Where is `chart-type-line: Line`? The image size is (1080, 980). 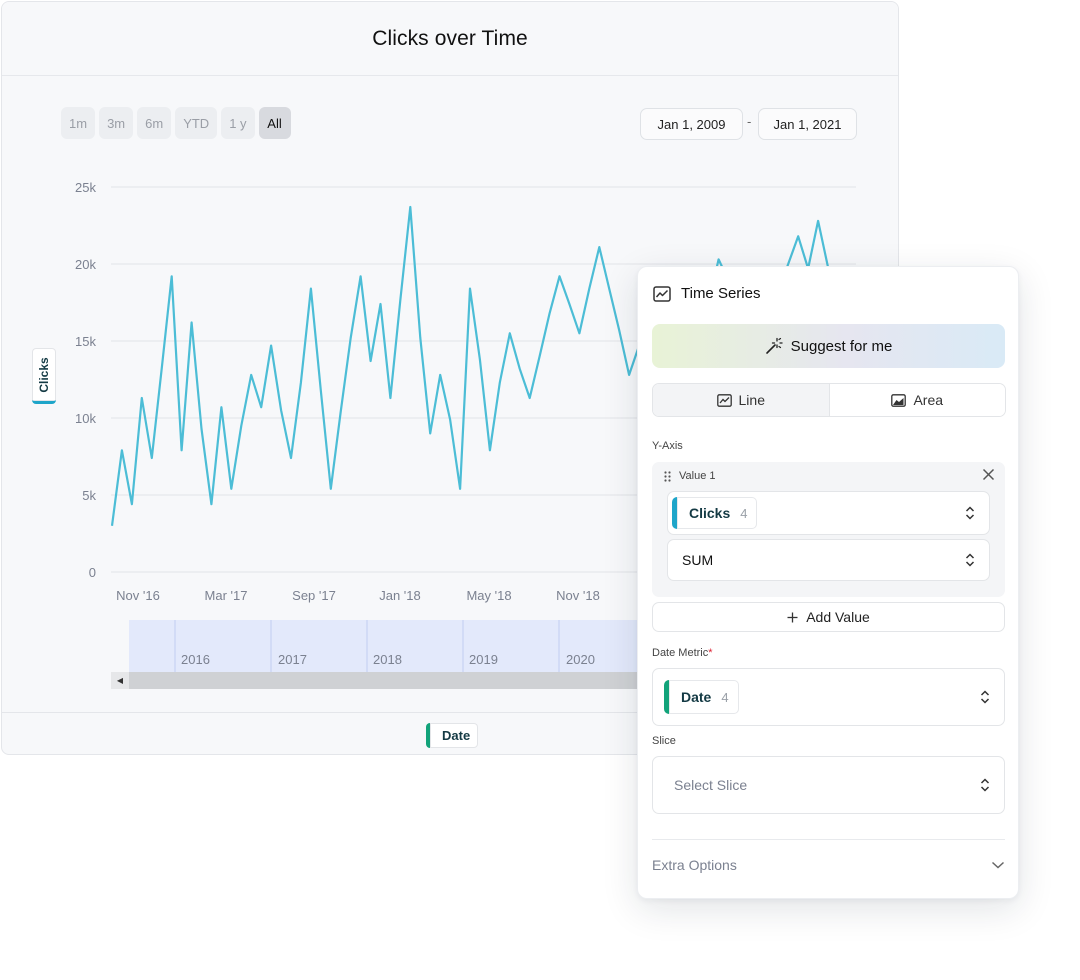 chart-type-line: Line is located at coordinates (741, 400).